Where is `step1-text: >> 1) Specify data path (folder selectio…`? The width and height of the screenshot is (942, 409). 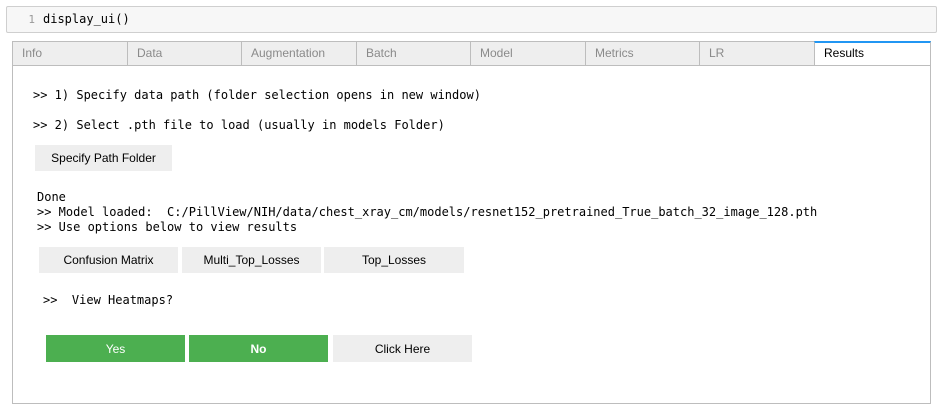 step1-text: >> 1) Specify data path (folder selectio… is located at coordinates (257, 95).